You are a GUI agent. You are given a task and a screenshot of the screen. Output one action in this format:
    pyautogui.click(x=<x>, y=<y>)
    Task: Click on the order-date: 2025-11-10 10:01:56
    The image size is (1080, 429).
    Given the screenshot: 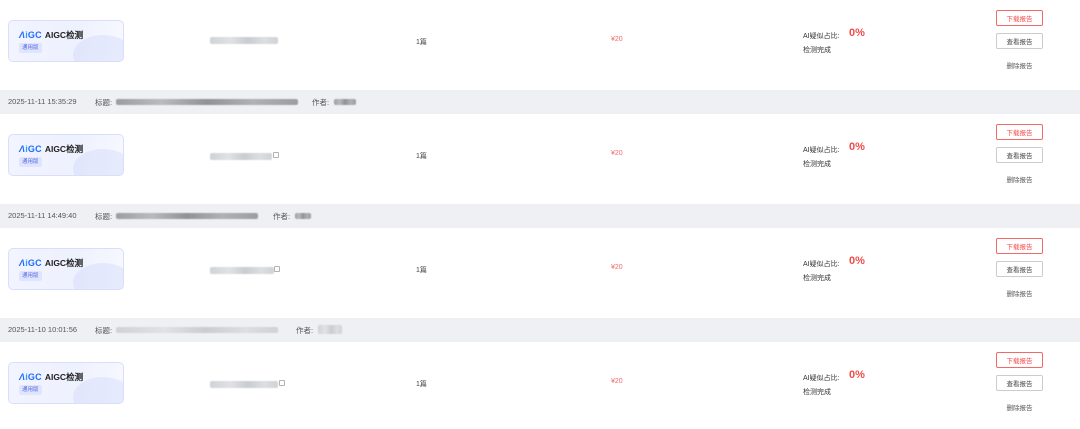 What is the action you would take?
    pyautogui.click(x=43, y=329)
    